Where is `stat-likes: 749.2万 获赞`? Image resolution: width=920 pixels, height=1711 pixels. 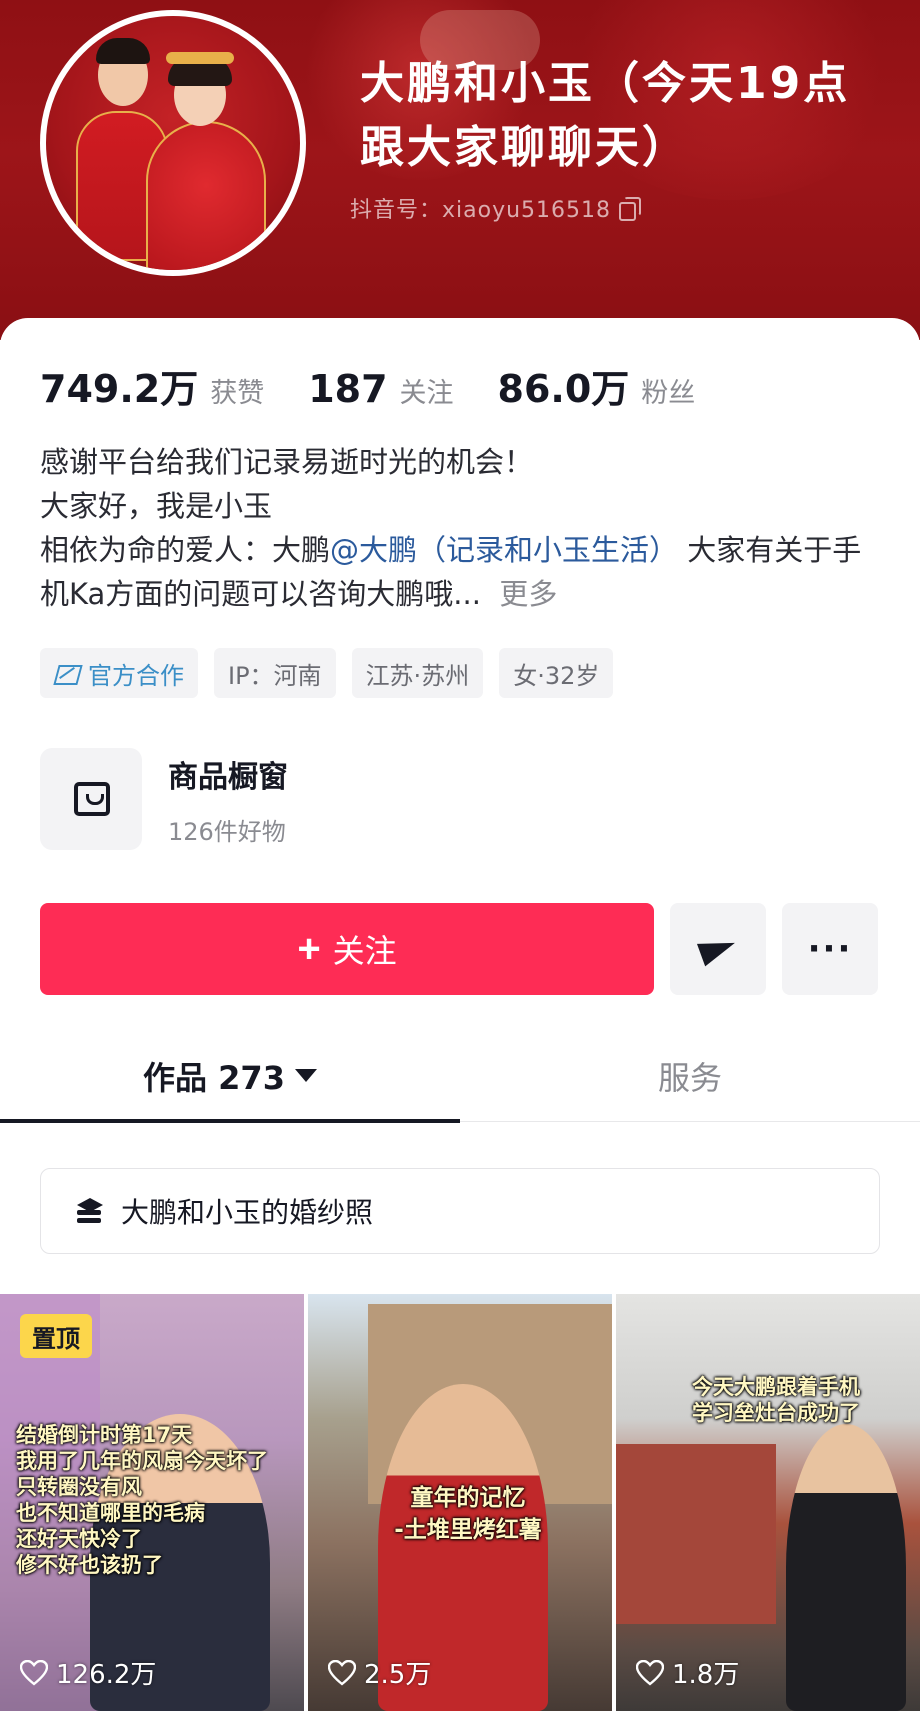
stat-likes: 749.2万 获赞 is located at coordinates (152, 385).